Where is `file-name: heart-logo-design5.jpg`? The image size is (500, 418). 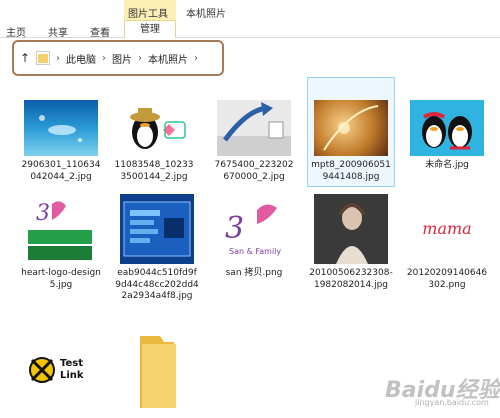
file-name: heart-logo-design5.jpg is located at coordinates (61, 279).